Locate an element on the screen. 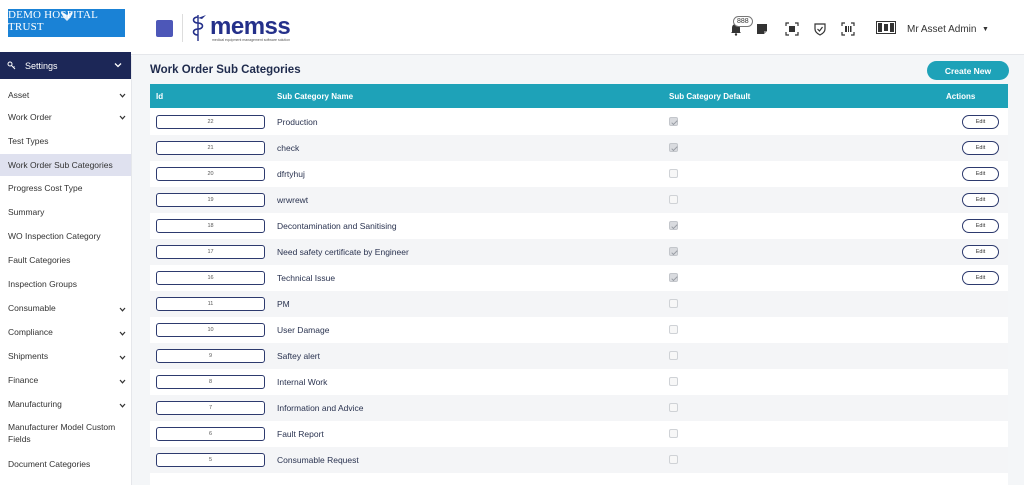 Image resolution: width=1024 pixels, height=485 pixels. shield-icon is located at coordinates (820, 29).